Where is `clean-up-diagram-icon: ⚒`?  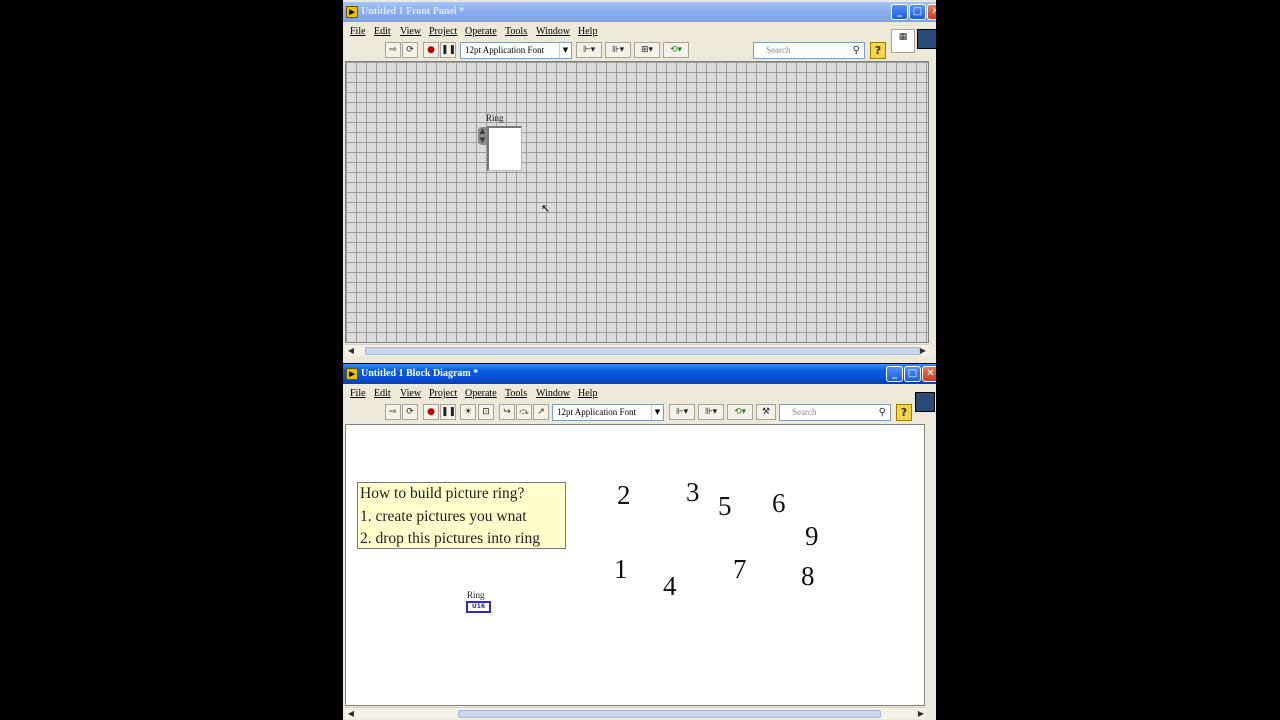 clean-up-diagram-icon: ⚒ is located at coordinates (766, 412).